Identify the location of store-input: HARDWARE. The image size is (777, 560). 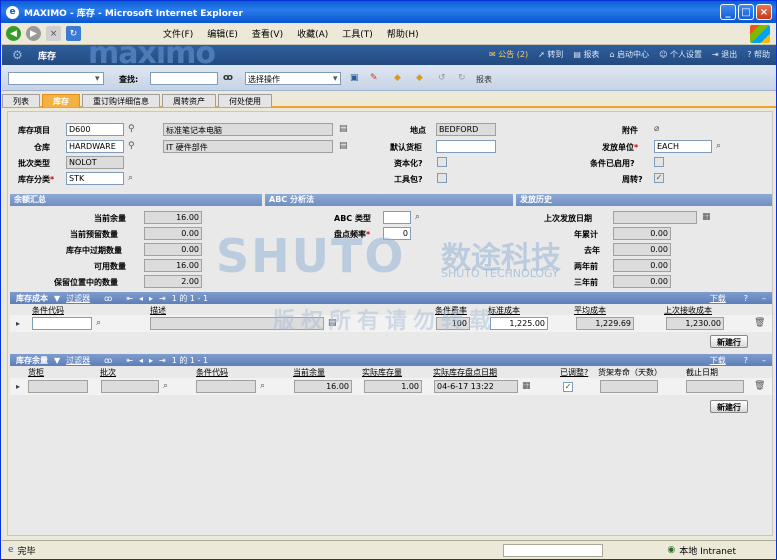
(95, 146).